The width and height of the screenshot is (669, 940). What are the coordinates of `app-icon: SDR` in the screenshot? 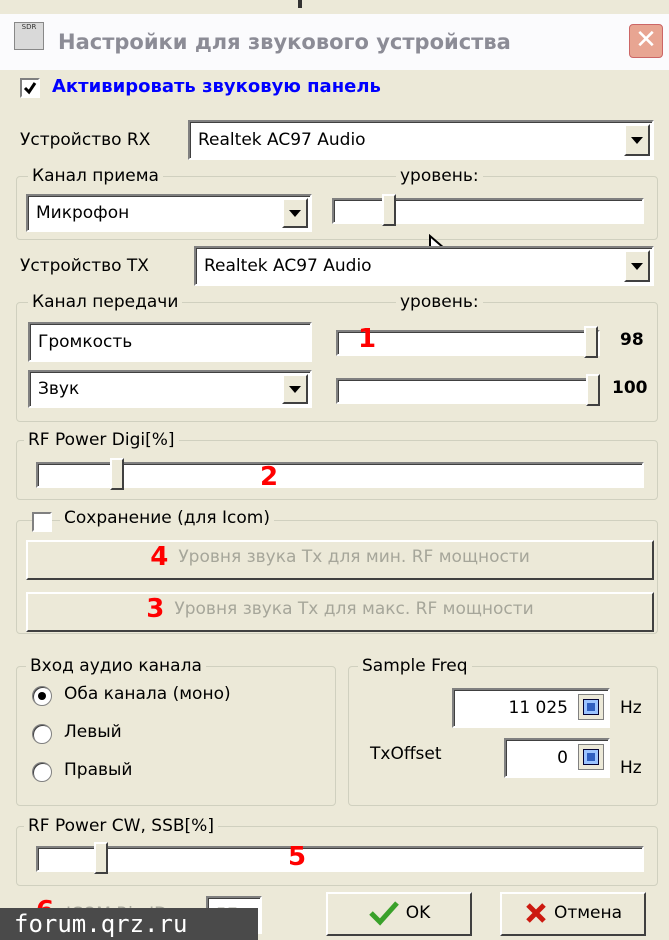 It's located at (29, 36).